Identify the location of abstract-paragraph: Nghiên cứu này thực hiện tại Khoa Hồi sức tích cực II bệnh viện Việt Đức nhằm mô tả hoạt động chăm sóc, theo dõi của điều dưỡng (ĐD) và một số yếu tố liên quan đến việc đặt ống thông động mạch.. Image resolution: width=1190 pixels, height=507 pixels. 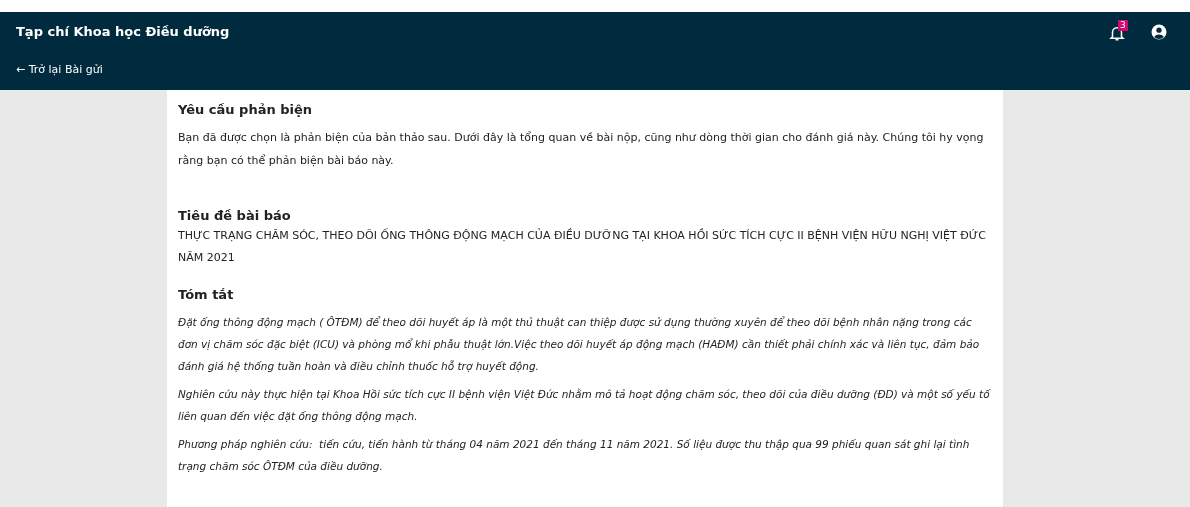
(585, 405).